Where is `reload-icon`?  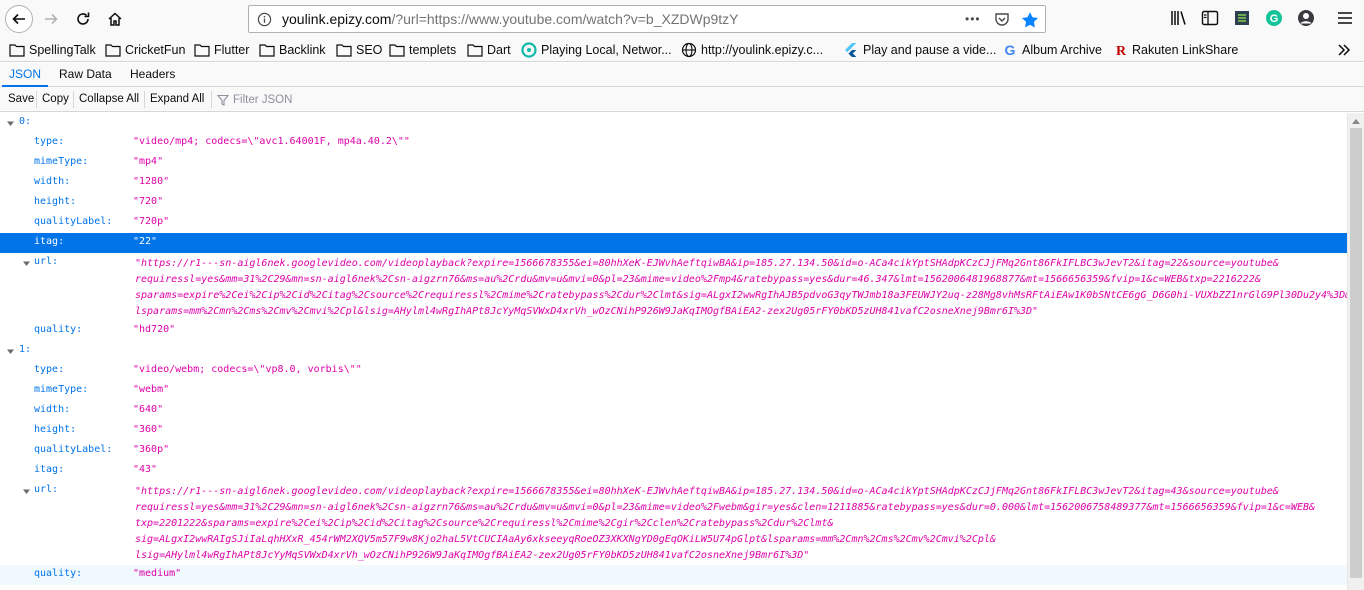 reload-icon is located at coordinates (83, 18).